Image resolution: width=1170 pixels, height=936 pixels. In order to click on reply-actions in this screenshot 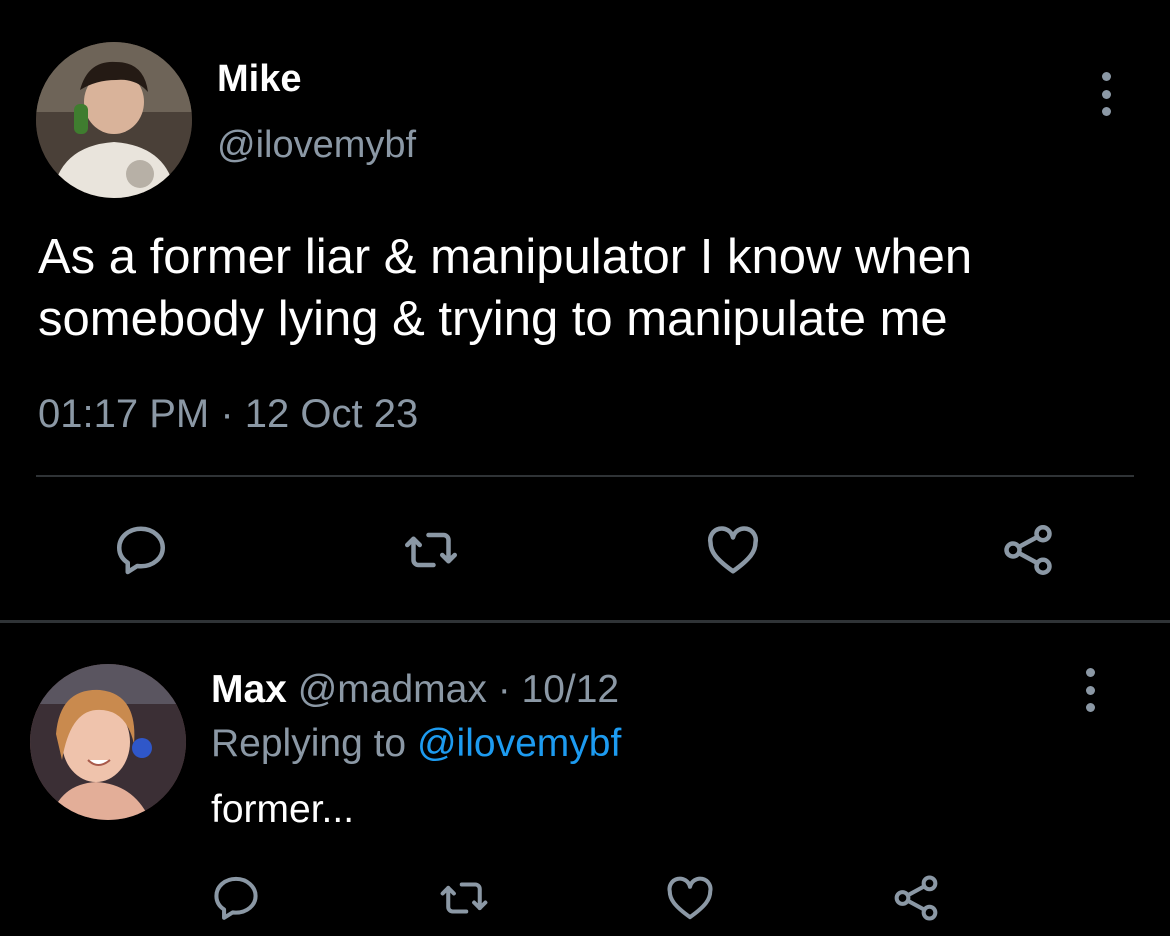, I will do `click(585, 898)`.